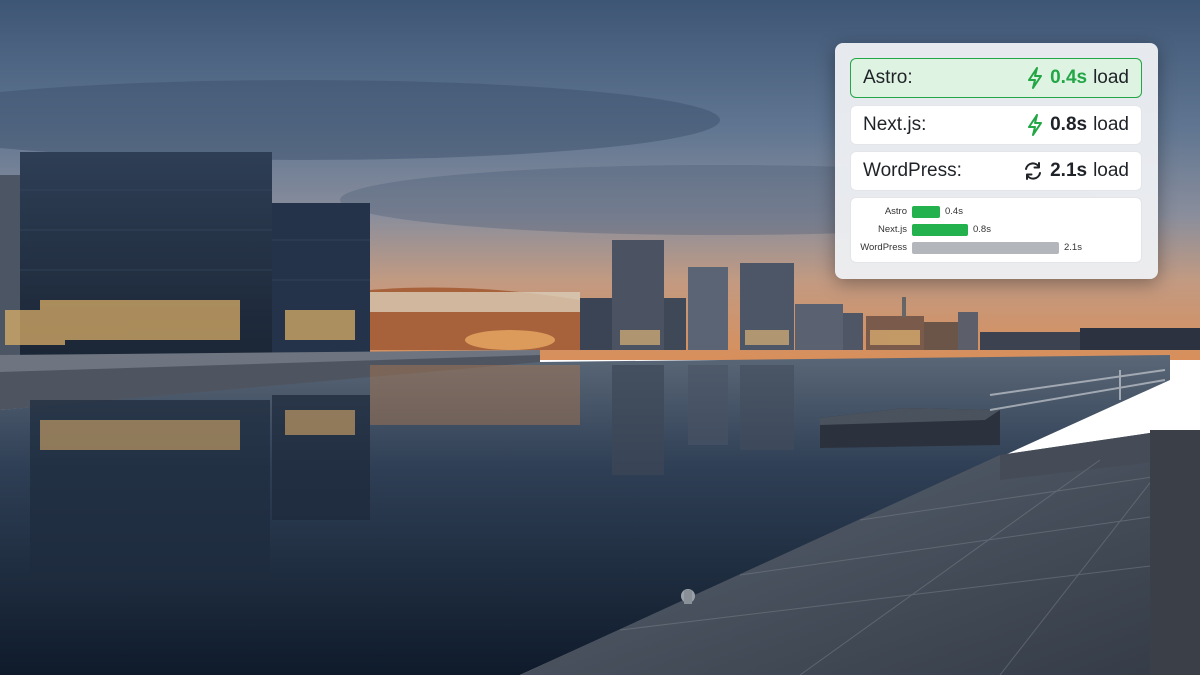 Image resolution: width=1200 pixels, height=675 pixels. What do you see at coordinates (996, 78) in the screenshot?
I see `comparison-row-astro: Astro: 0.4s load` at bounding box center [996, 78].